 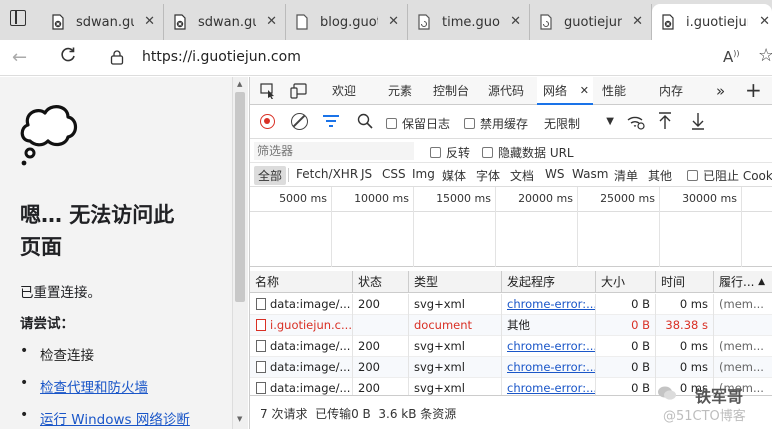 What do you see at coordinates (720, 91) in the screenshot?
I see `more-tabs-icon: »` at bounding box center [720, 91].